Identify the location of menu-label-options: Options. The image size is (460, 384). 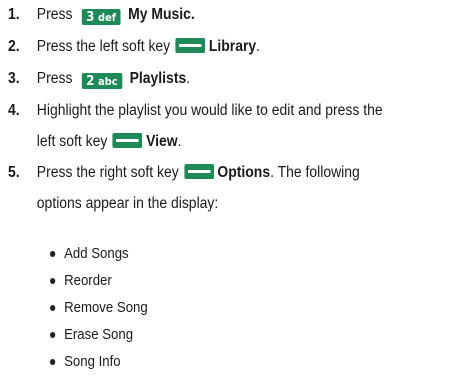
(244, 172).